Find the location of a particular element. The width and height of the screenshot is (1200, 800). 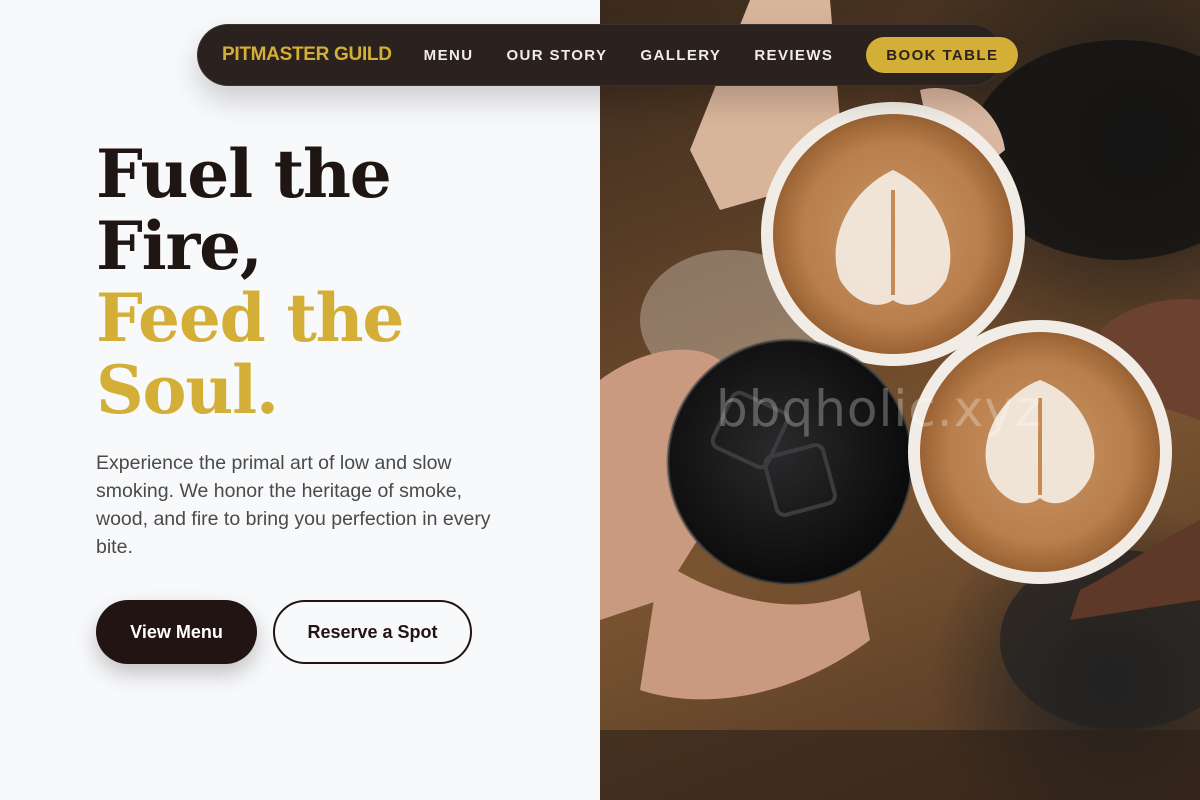

reserve-spot-button: Reserve a Spot is located at coordinates (372, 632).